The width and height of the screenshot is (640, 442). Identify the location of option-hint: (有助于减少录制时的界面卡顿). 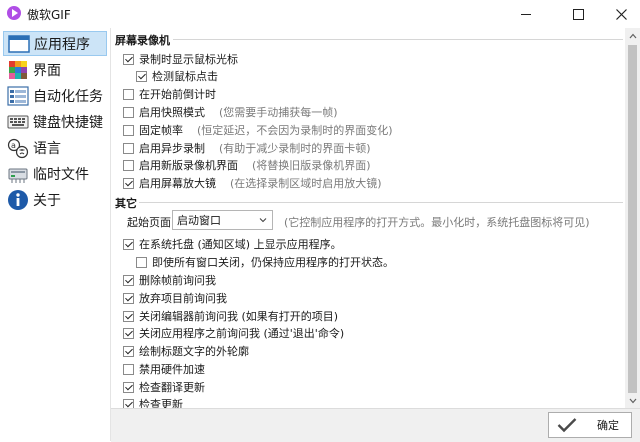
(295, 148).